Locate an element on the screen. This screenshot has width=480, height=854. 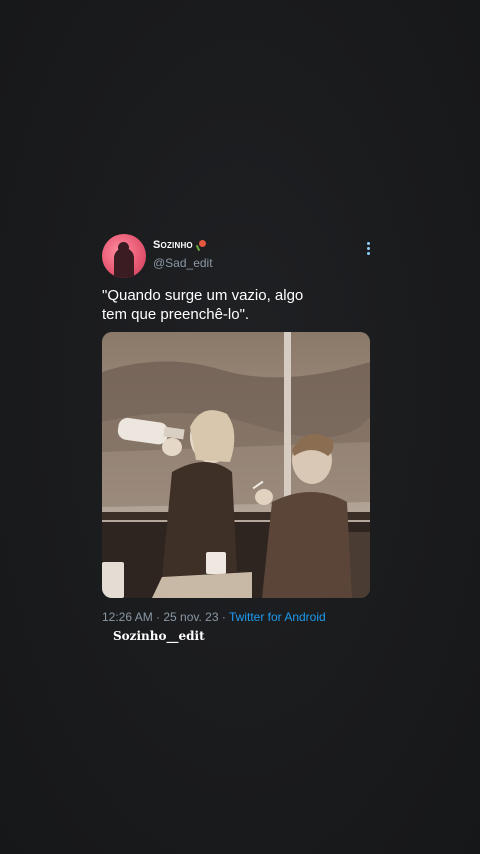
avatar is located at coordinates (124, 256).